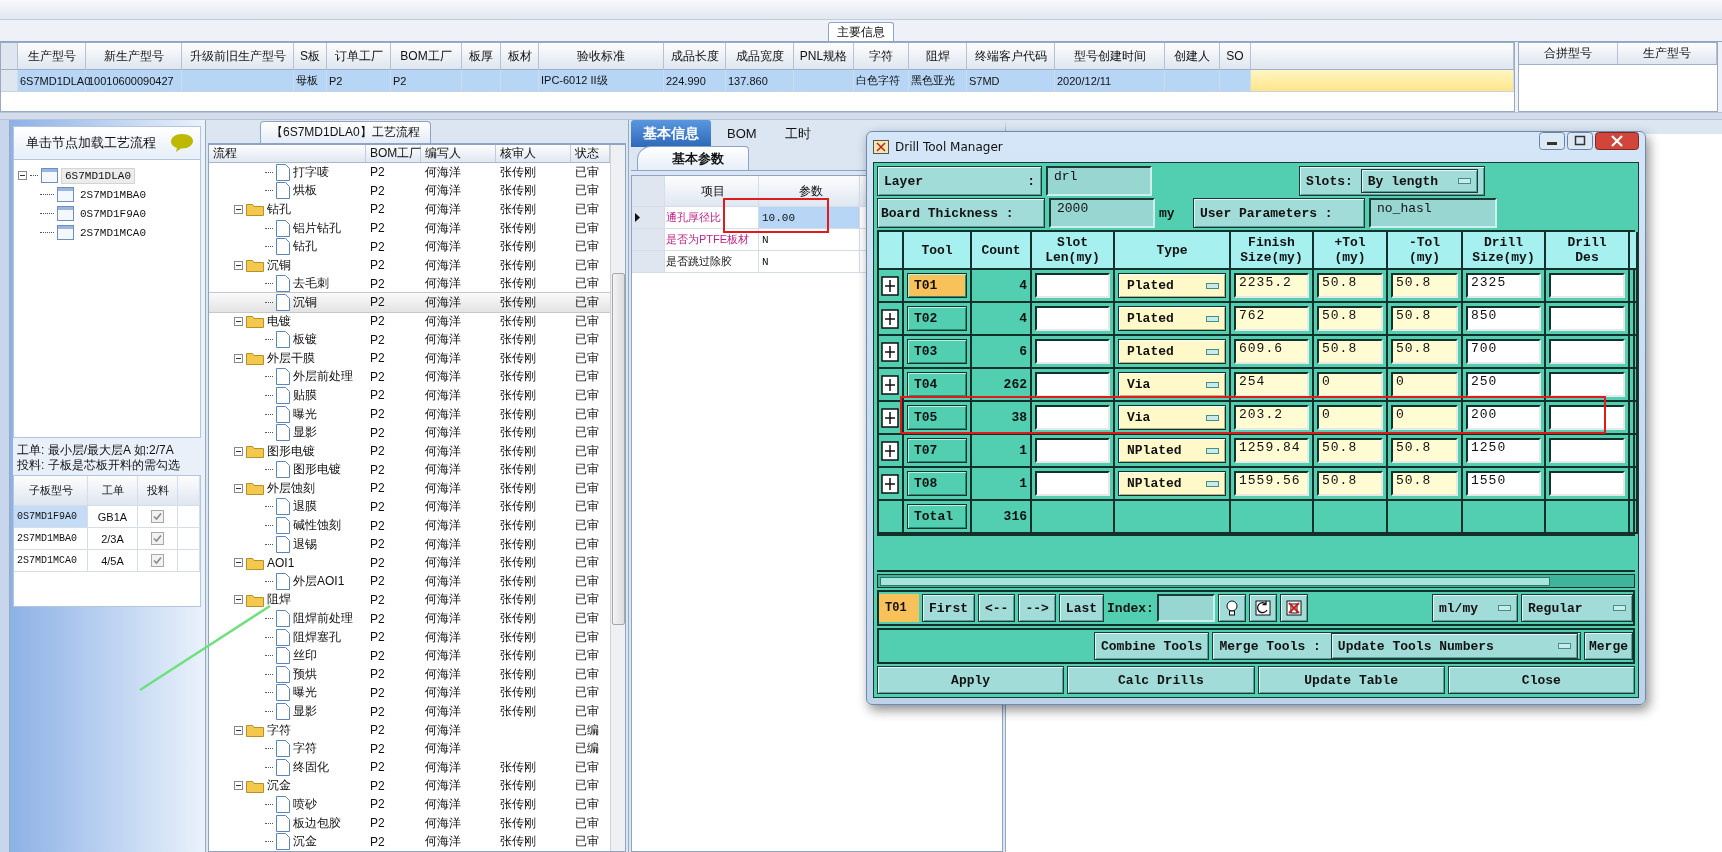 The image size is (1722, 852). Describe the element at coordinates (409, 544) in the screenshot. I see `table-row: 退锡 P2 何海洋 张传刚 已审` at that location.